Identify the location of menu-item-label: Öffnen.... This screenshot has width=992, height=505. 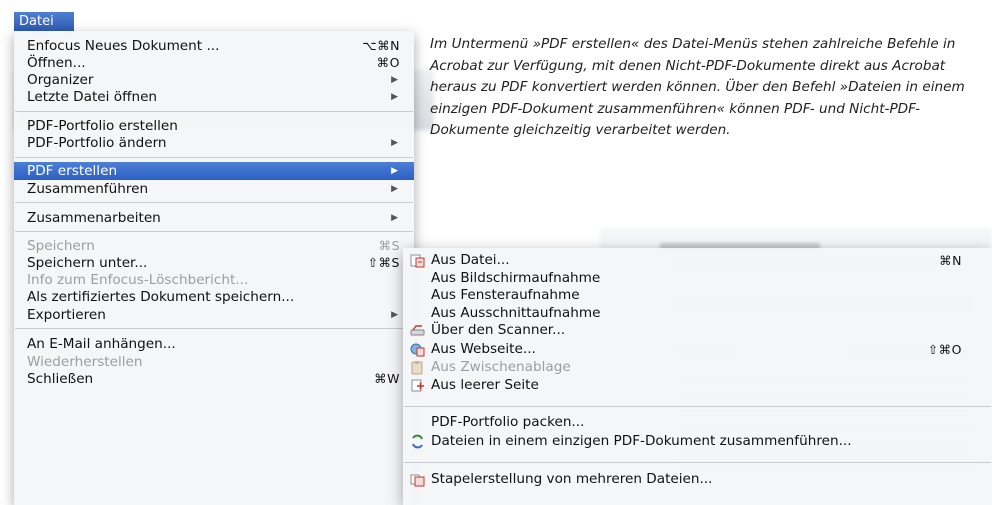
(56, 63).